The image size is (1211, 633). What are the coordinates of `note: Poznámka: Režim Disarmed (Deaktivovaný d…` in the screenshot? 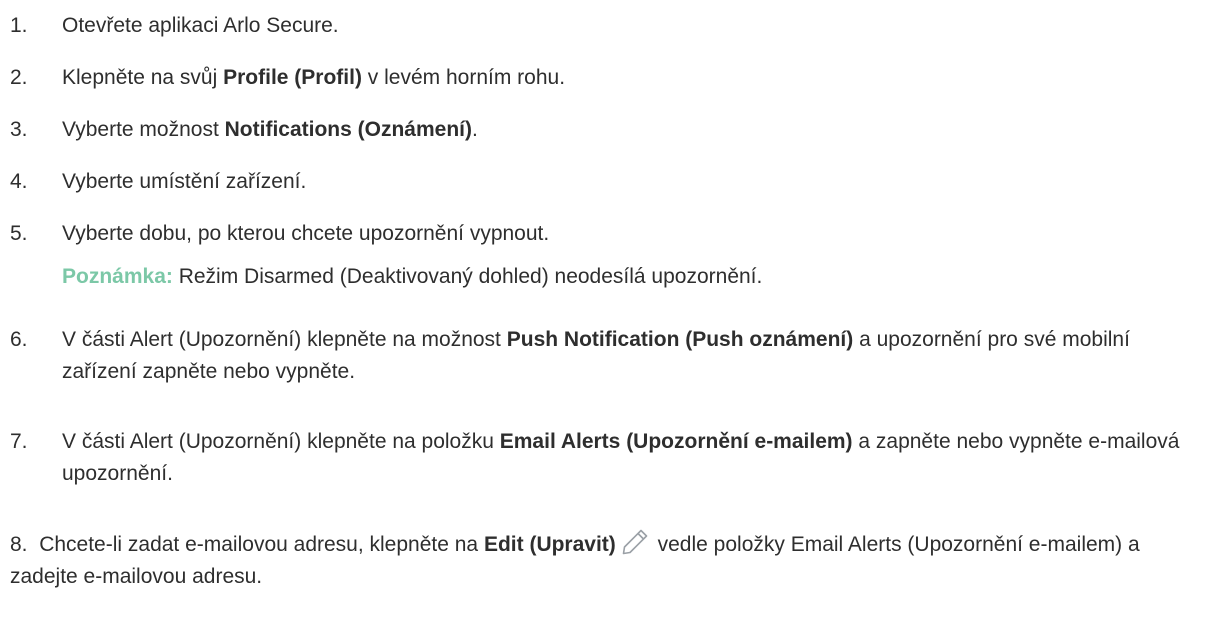 It's located at (412, 277).